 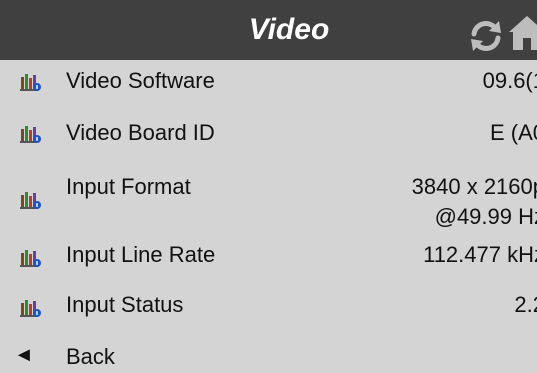 What do you see at coordinates (141, 254) in the screenshot?
I see `row-label: Input Line Rate` at bounding box center [141, 254].